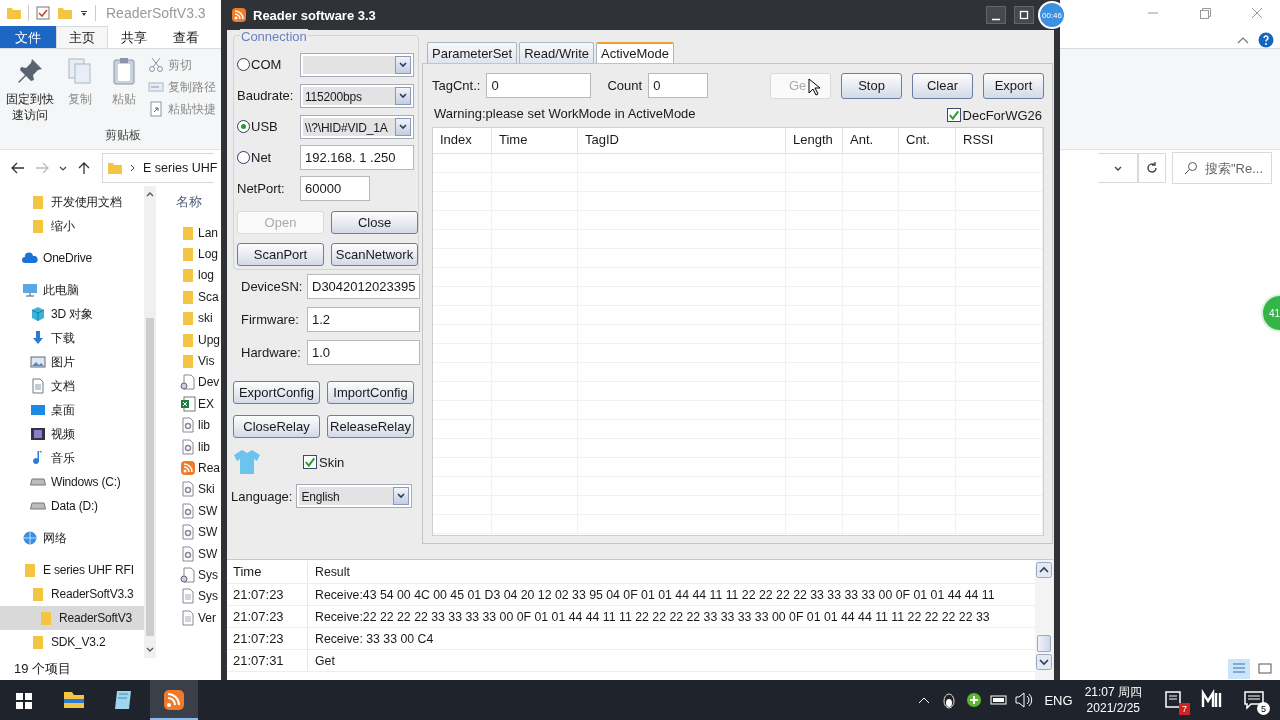  What do you see at coordinates (254, 157) in the screenshot?
I see `radio-button: Net` at bounding box center [254, 157].